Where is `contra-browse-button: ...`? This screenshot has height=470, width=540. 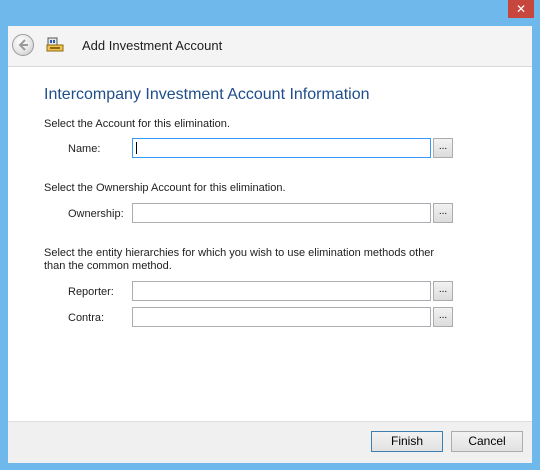
contra-browse-button: ... is located at coordinates (443, 317).